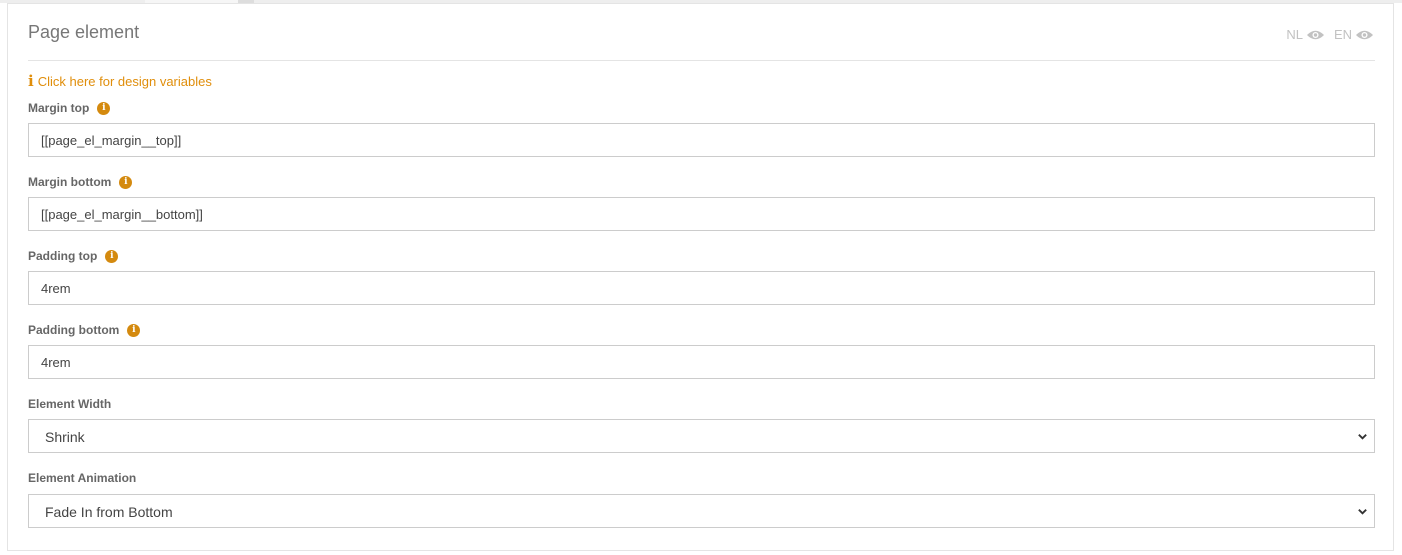  I want to click on field-label-text: Padding bottom, so click(74, 330).